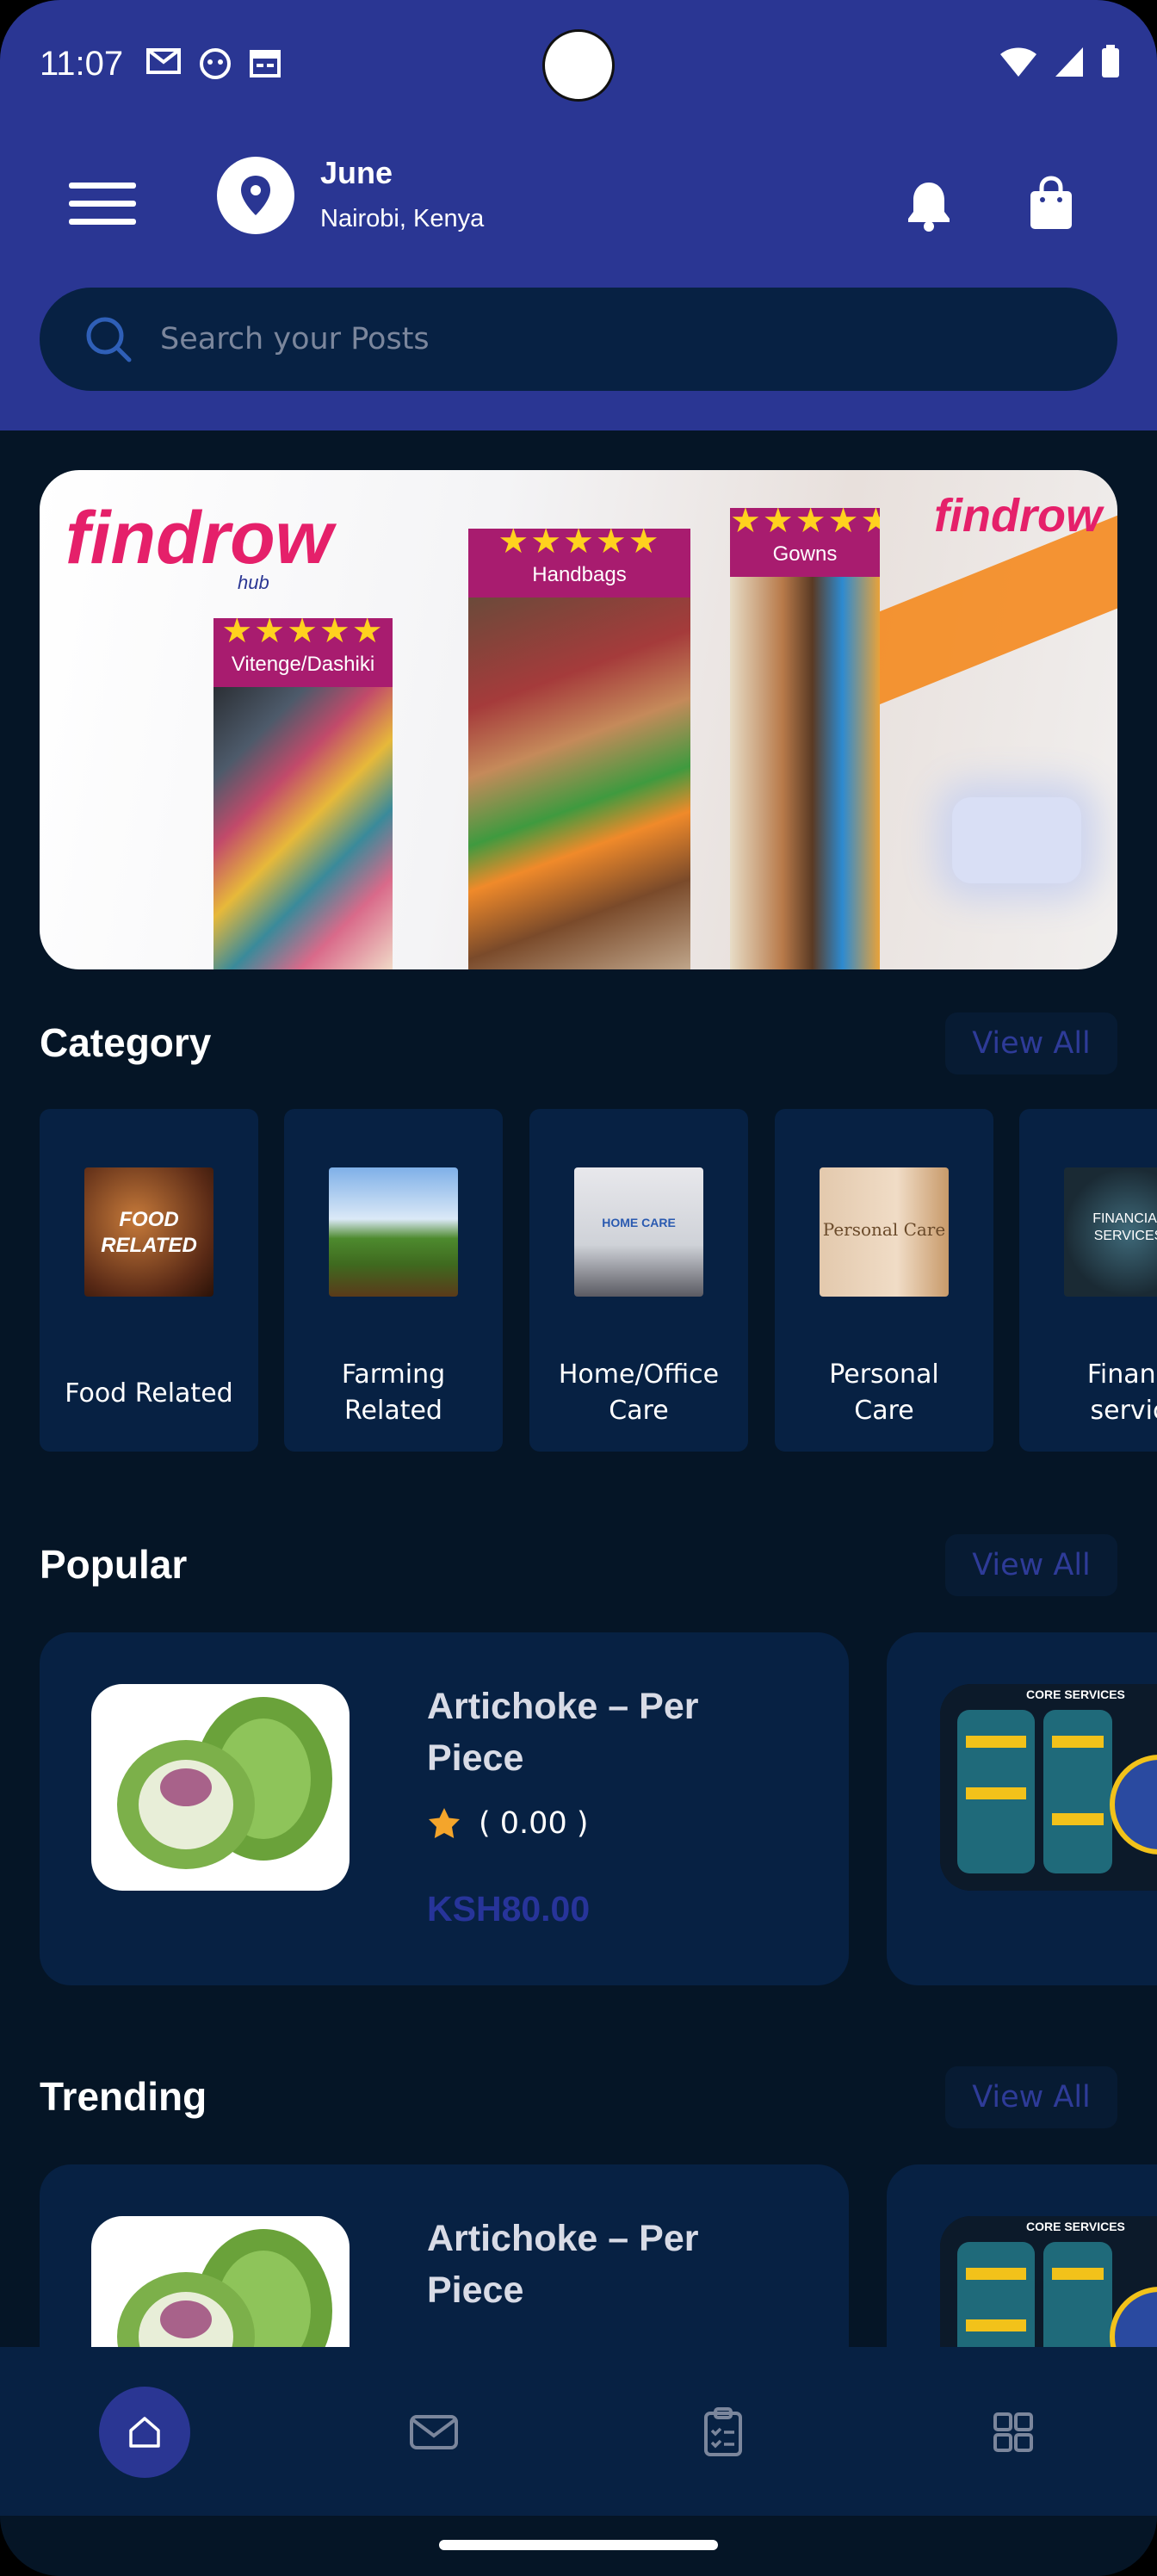 The width and height of the screenshot is (1157, 2576). I want to click on category-card-financial: FINANCIAL SERVICES Financ servic, so click(1088, 1280).